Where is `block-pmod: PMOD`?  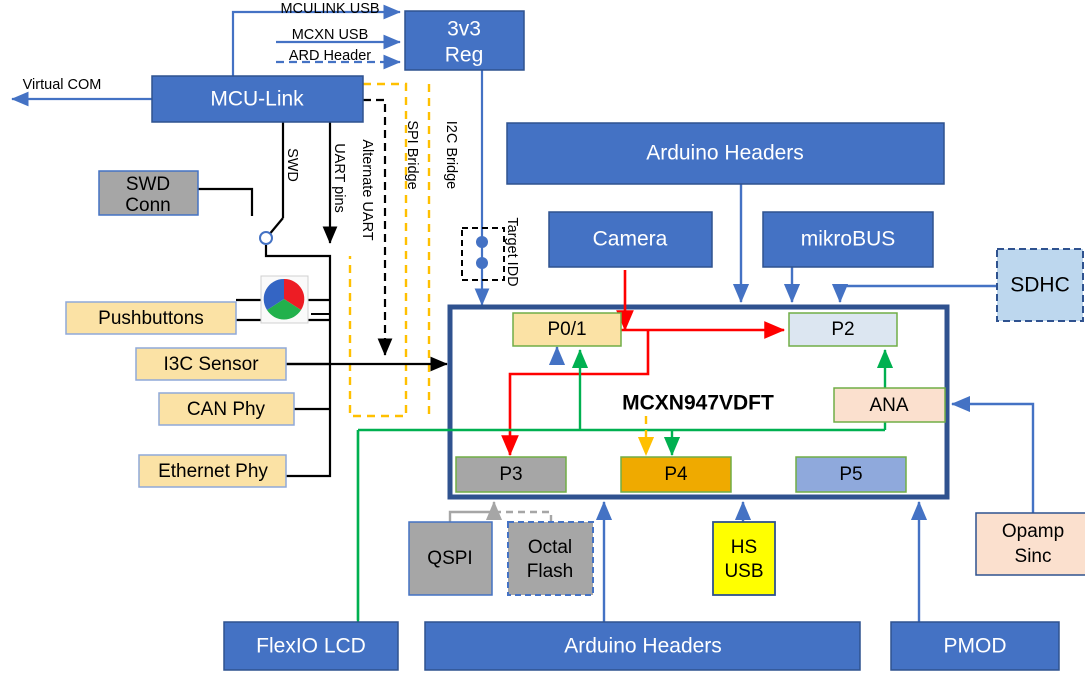
block-pmod: PMOD is located at coordinates (975, 646).